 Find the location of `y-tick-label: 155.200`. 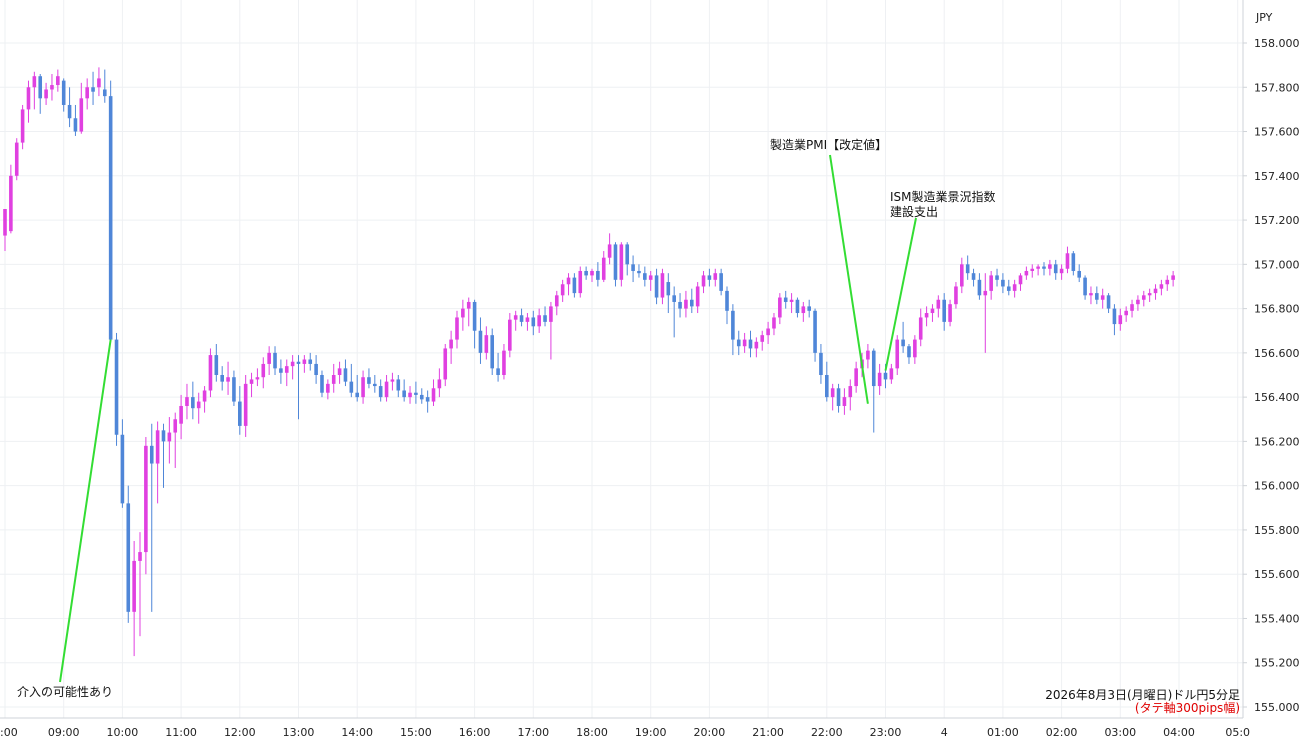

y-tick-label: 155.200 is located at coordinates (1277, 663).